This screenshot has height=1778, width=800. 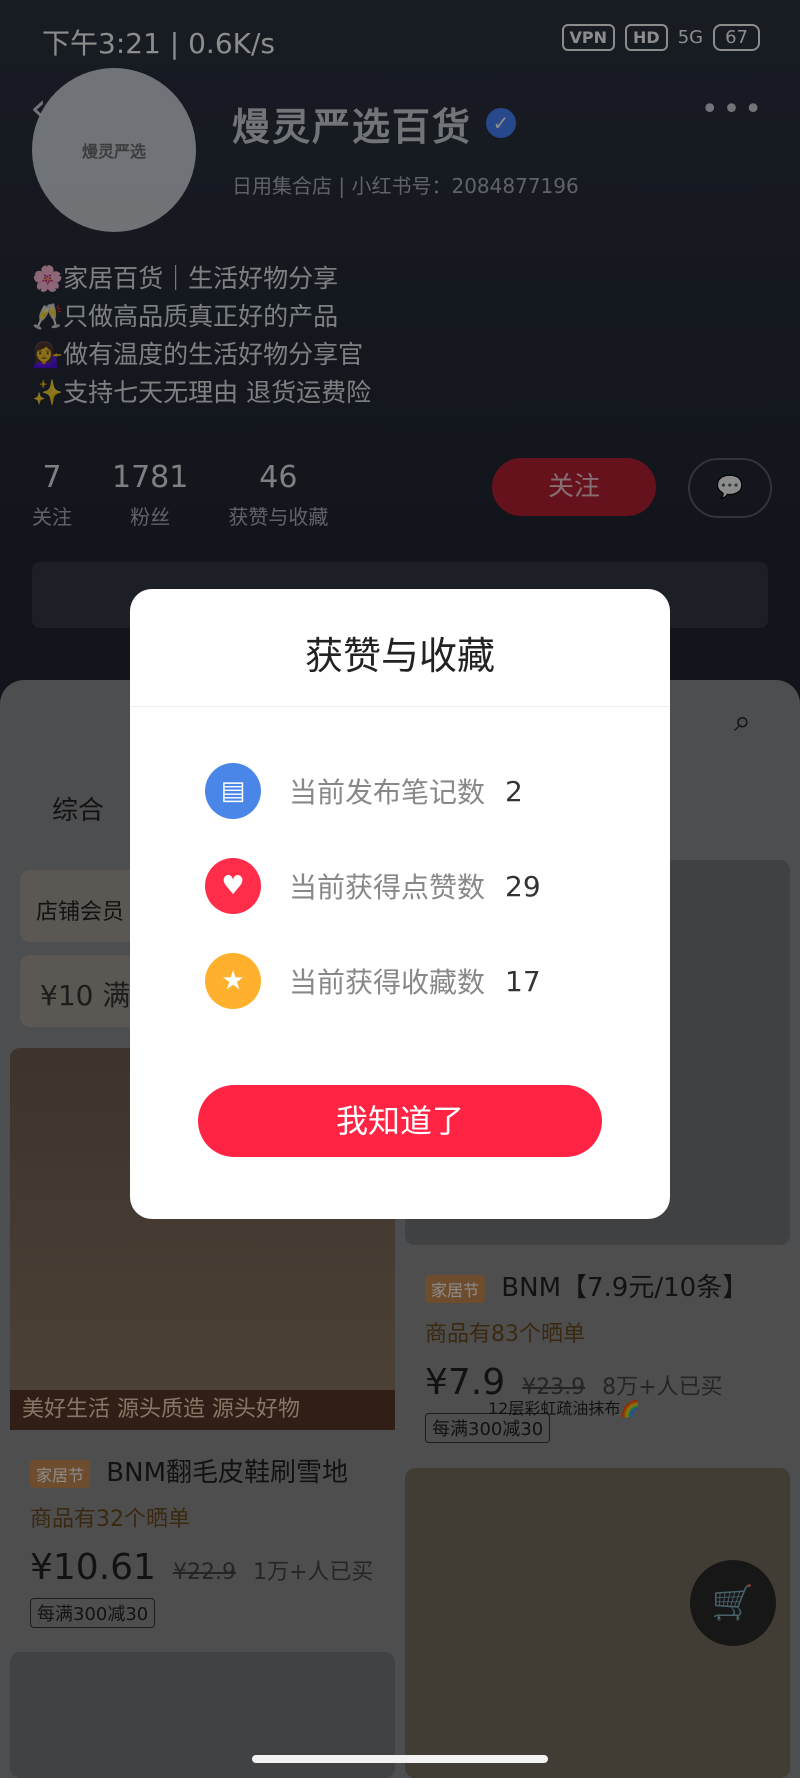 What do you see at coordinates (400, 1759) in the screenshot?
I see `home-indicator` at bounding box center [400, 1759].